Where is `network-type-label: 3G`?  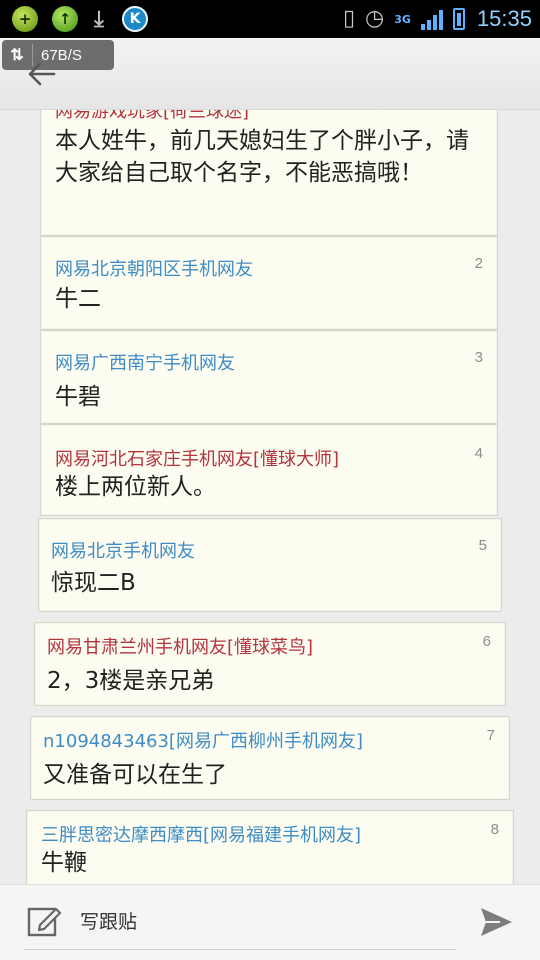
network-type-label: 3G is located at coordinates (402, 19).